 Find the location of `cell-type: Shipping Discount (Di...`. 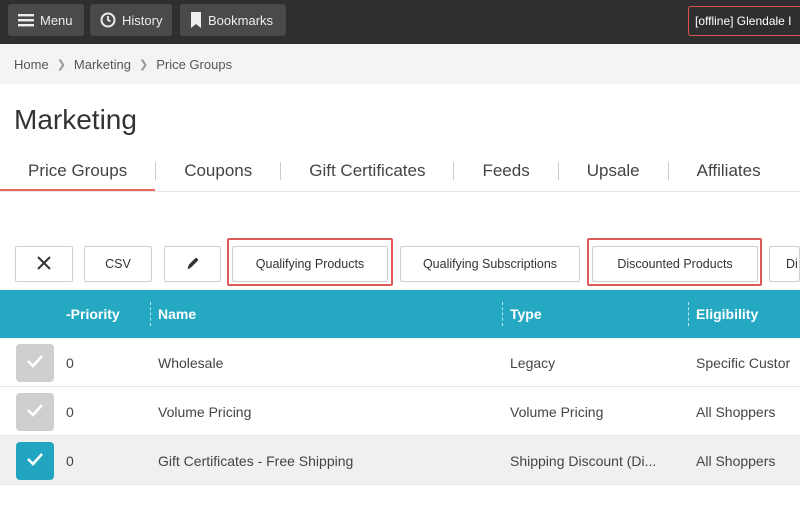

cell-type: Shipping Discount (Di... is located at coordinates (583, 460).